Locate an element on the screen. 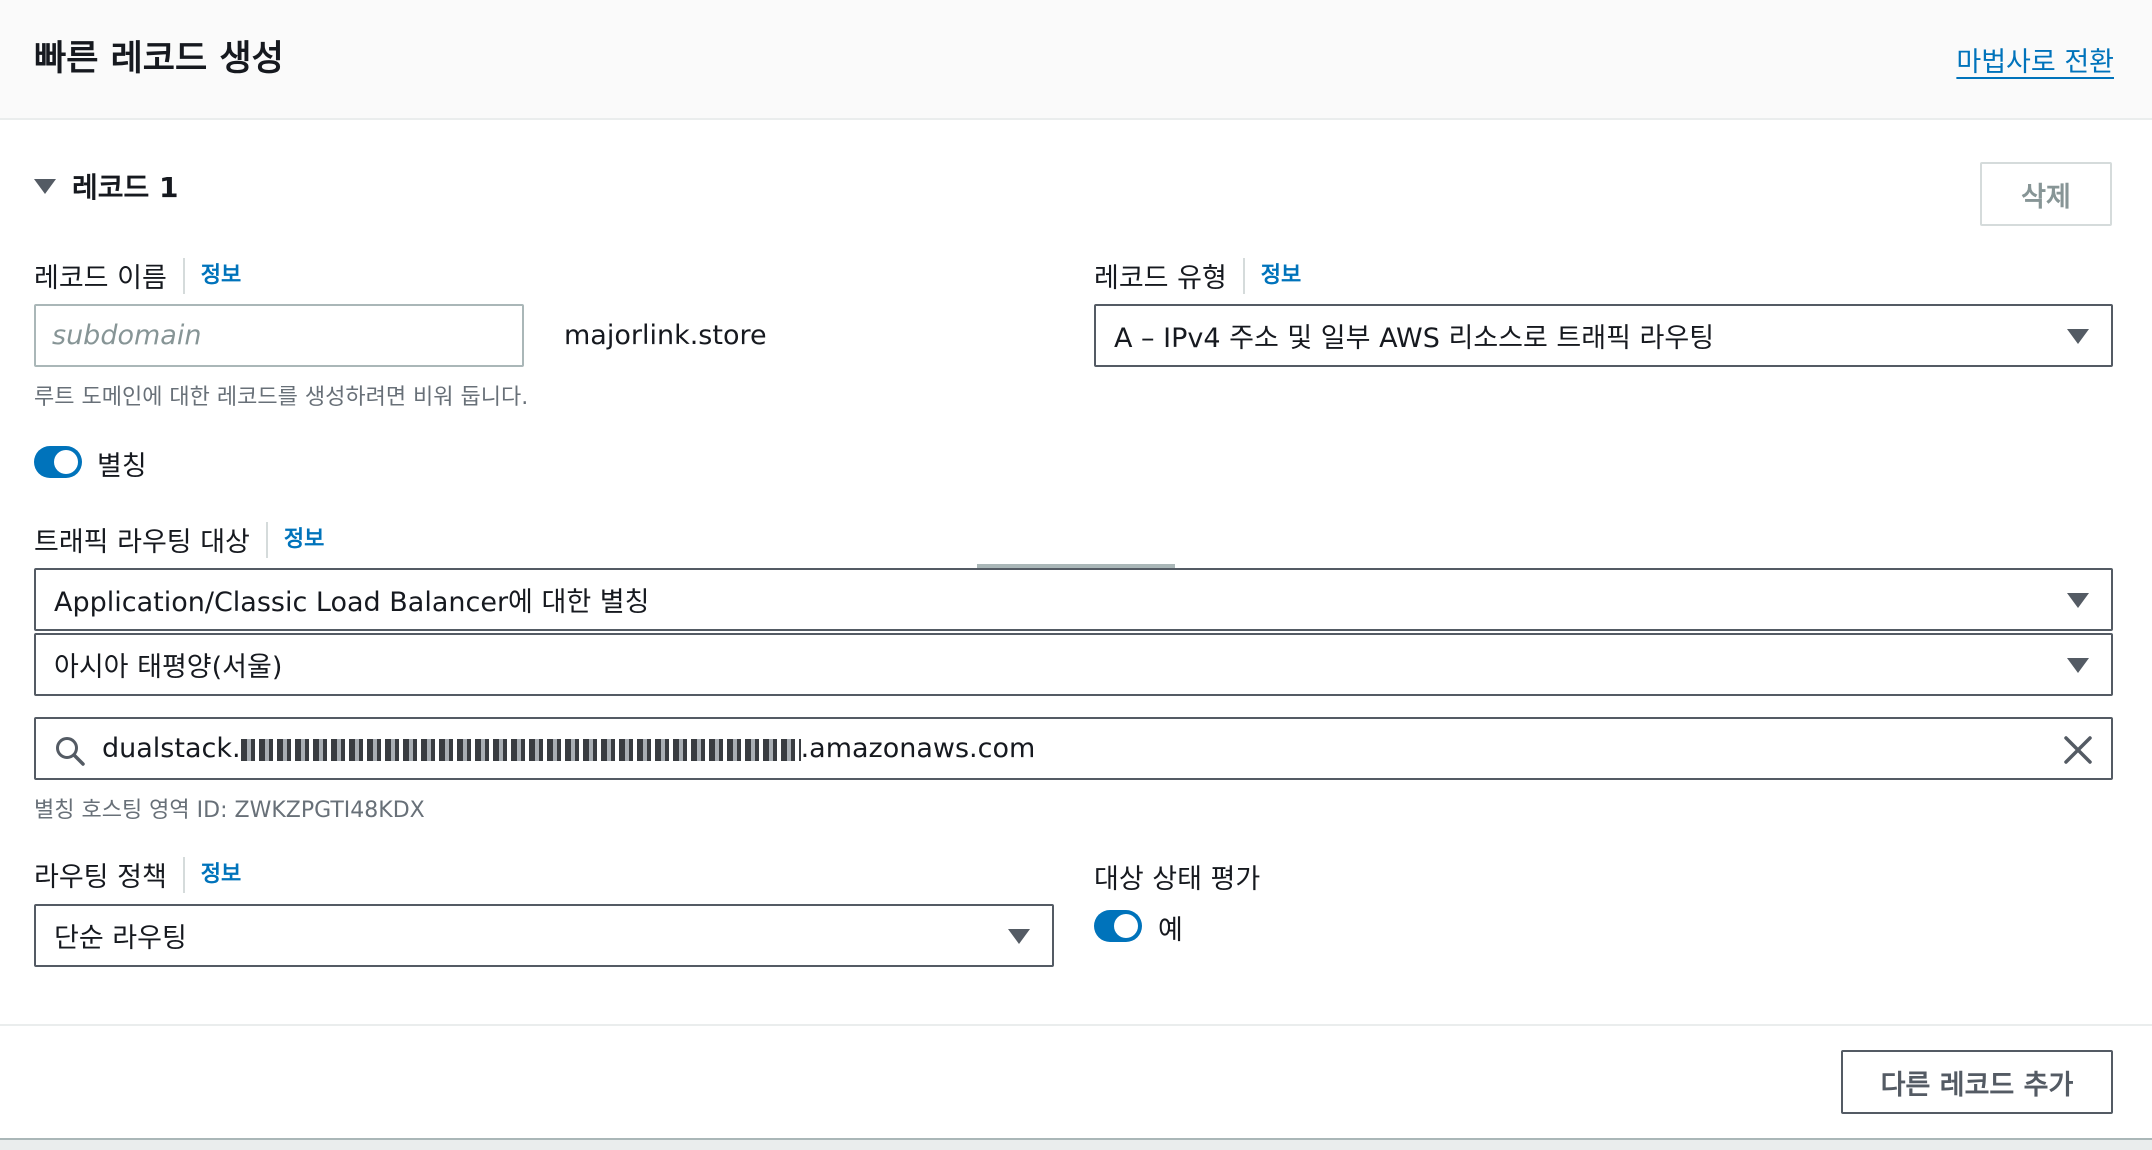 The image size is (2152, 1150). record-type-label-group: 레코드 유형 정보 is located at coordinates (1197, 275).